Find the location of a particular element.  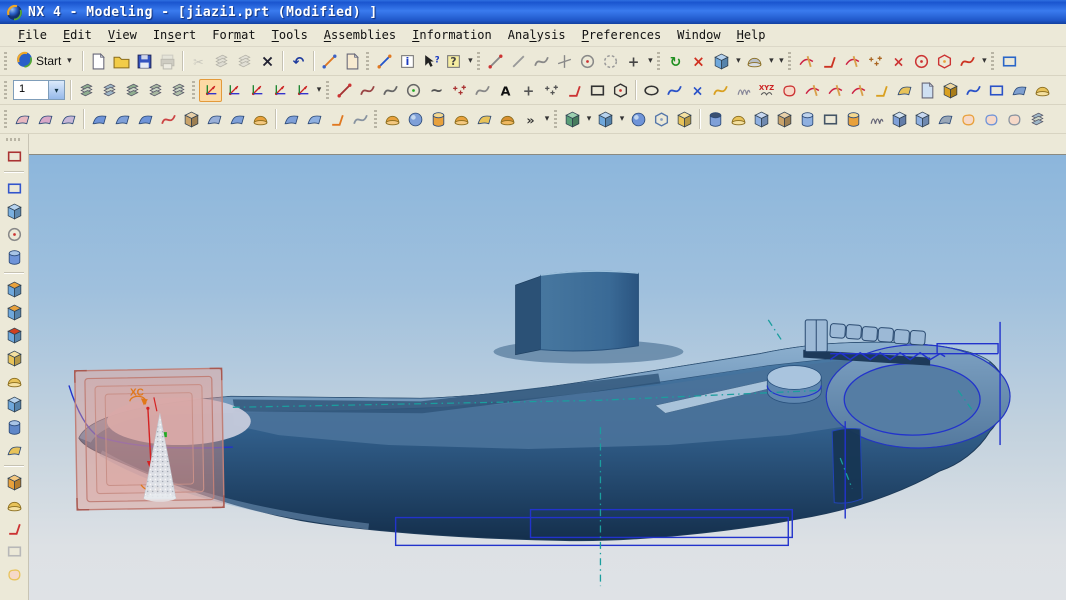

wcs-origin-button is located at coordinates (233, 90).